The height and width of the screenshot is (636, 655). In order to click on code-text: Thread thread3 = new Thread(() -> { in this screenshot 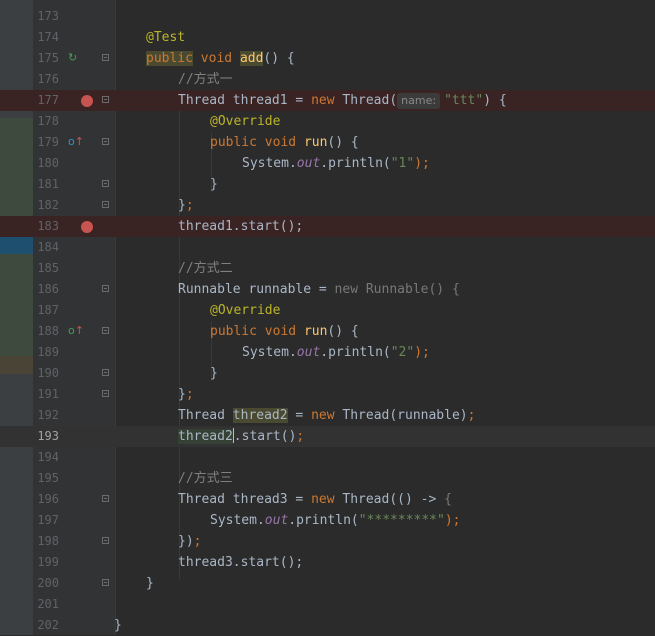, I will do `click(315, 499)`.